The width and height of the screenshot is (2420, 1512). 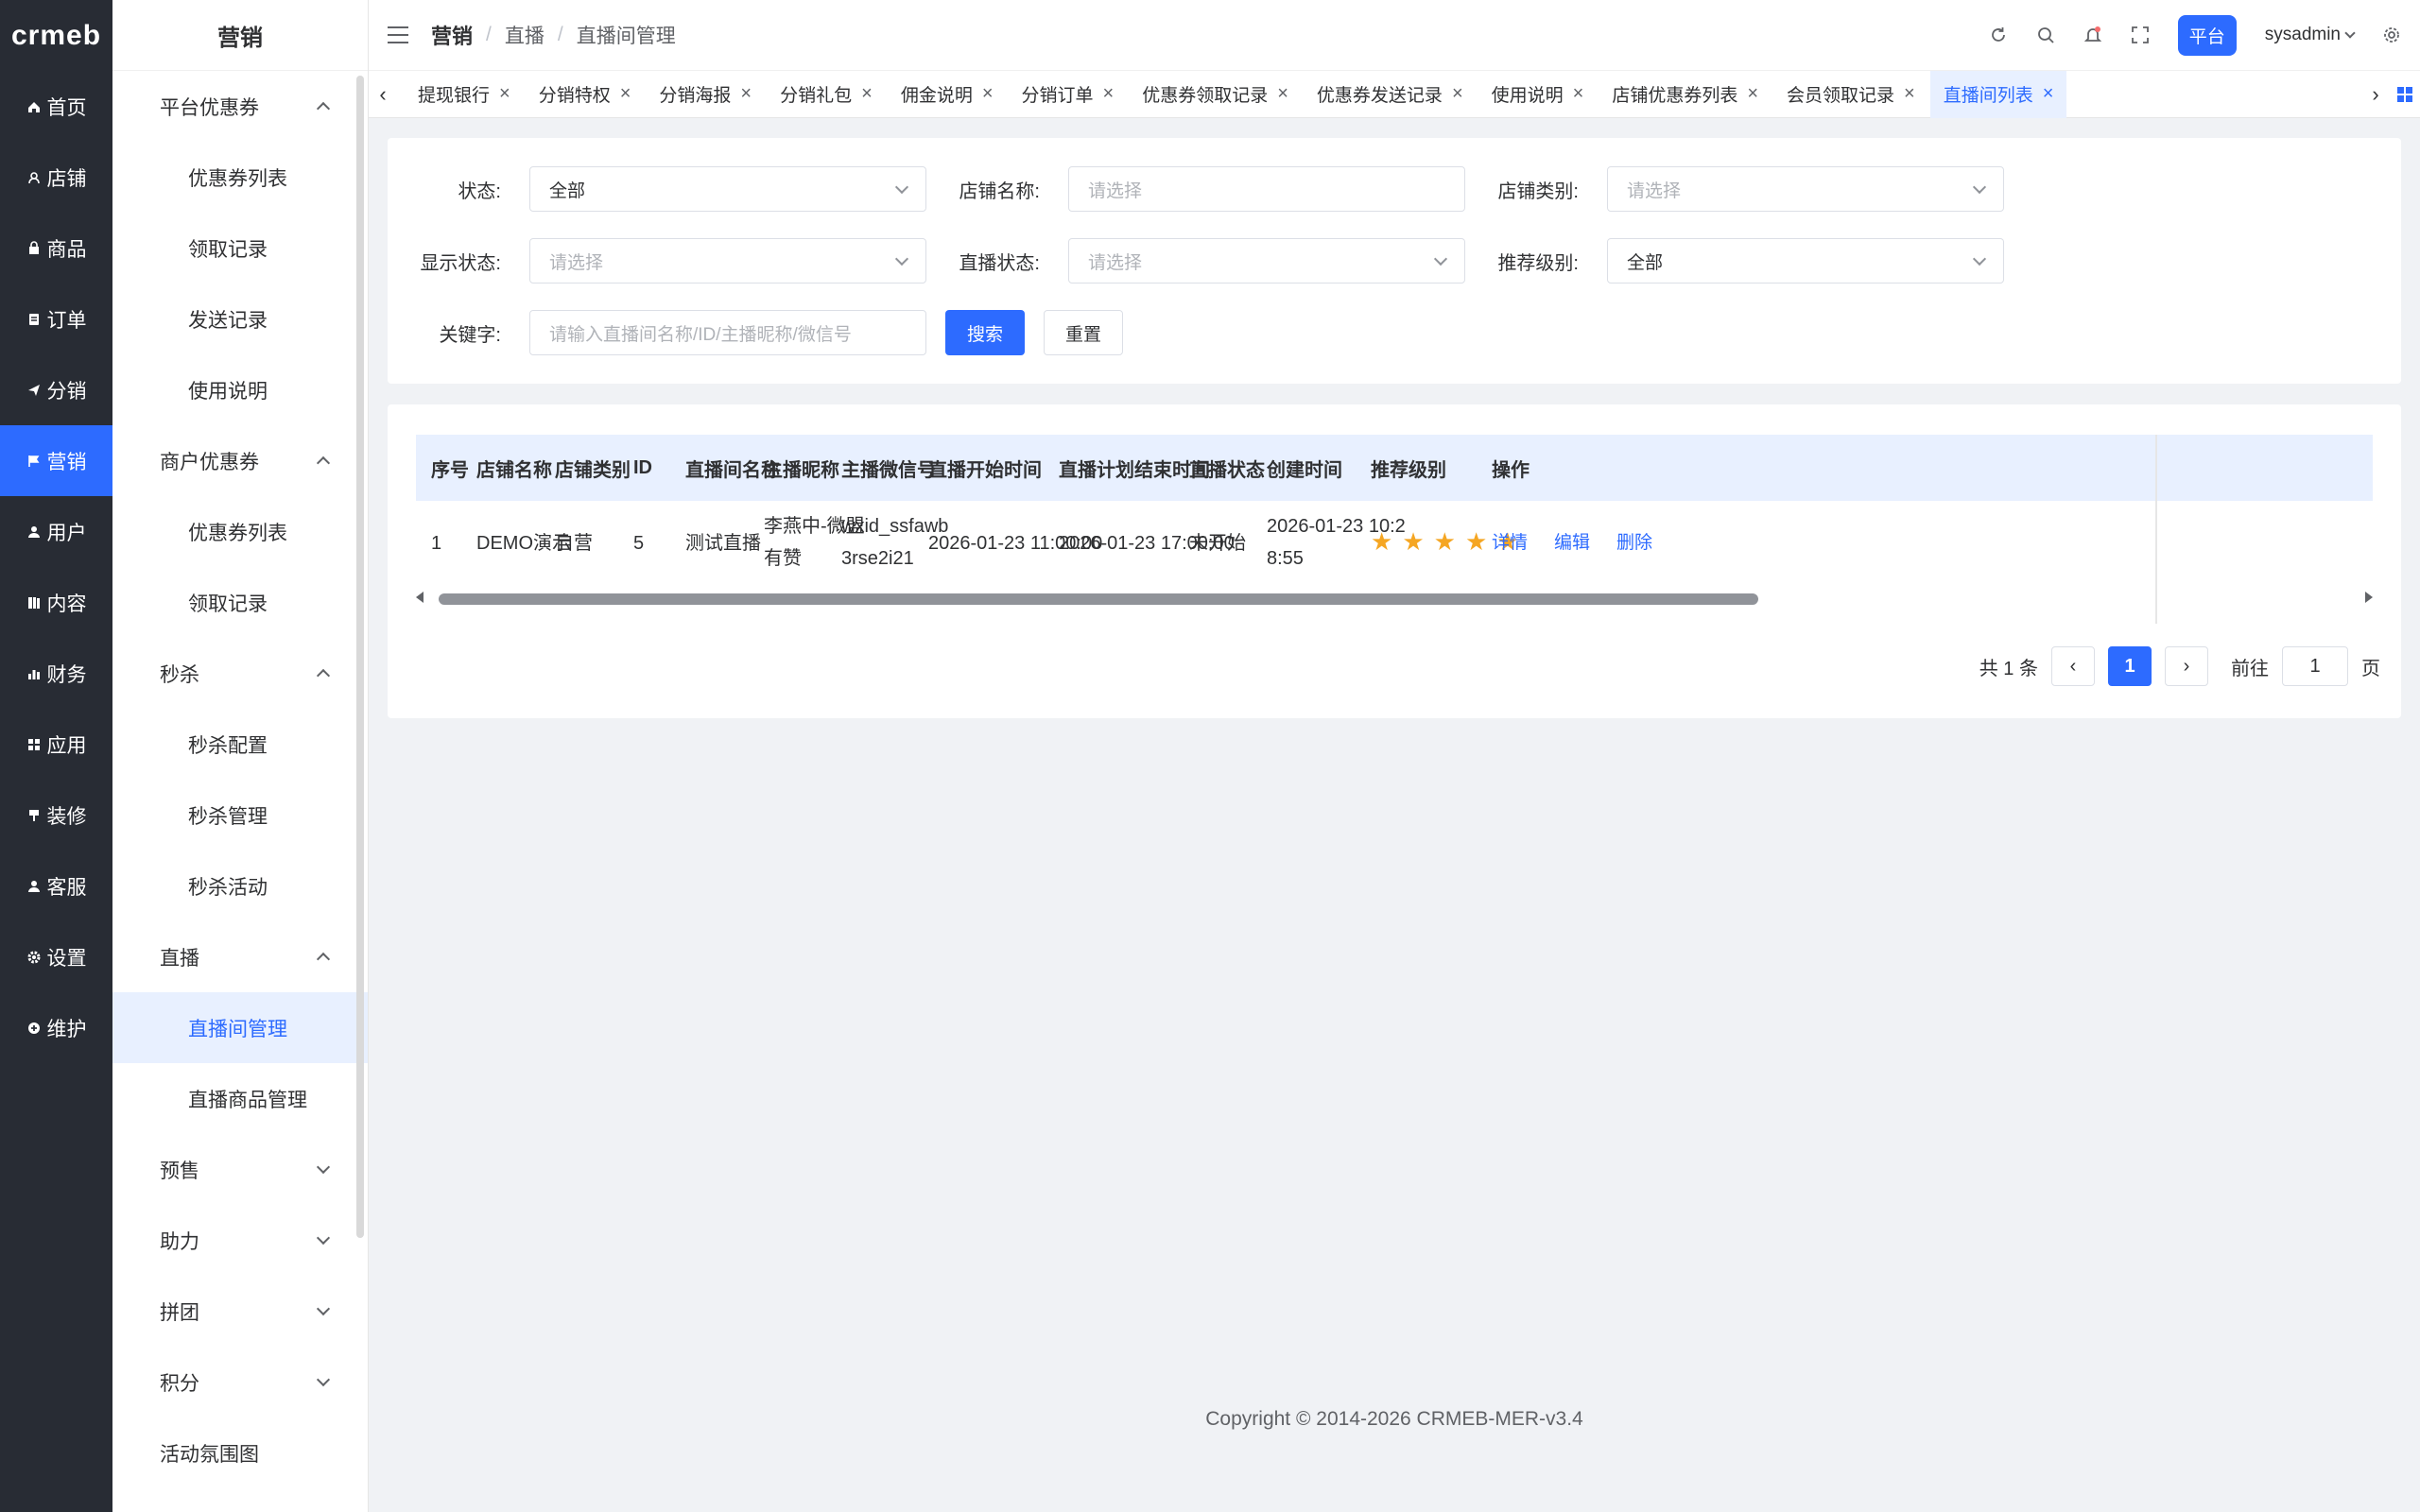 What do you see at coordinates (2092, 35) in the screenshot?
I see `bell-icon` at bounding box center [2092, 35].